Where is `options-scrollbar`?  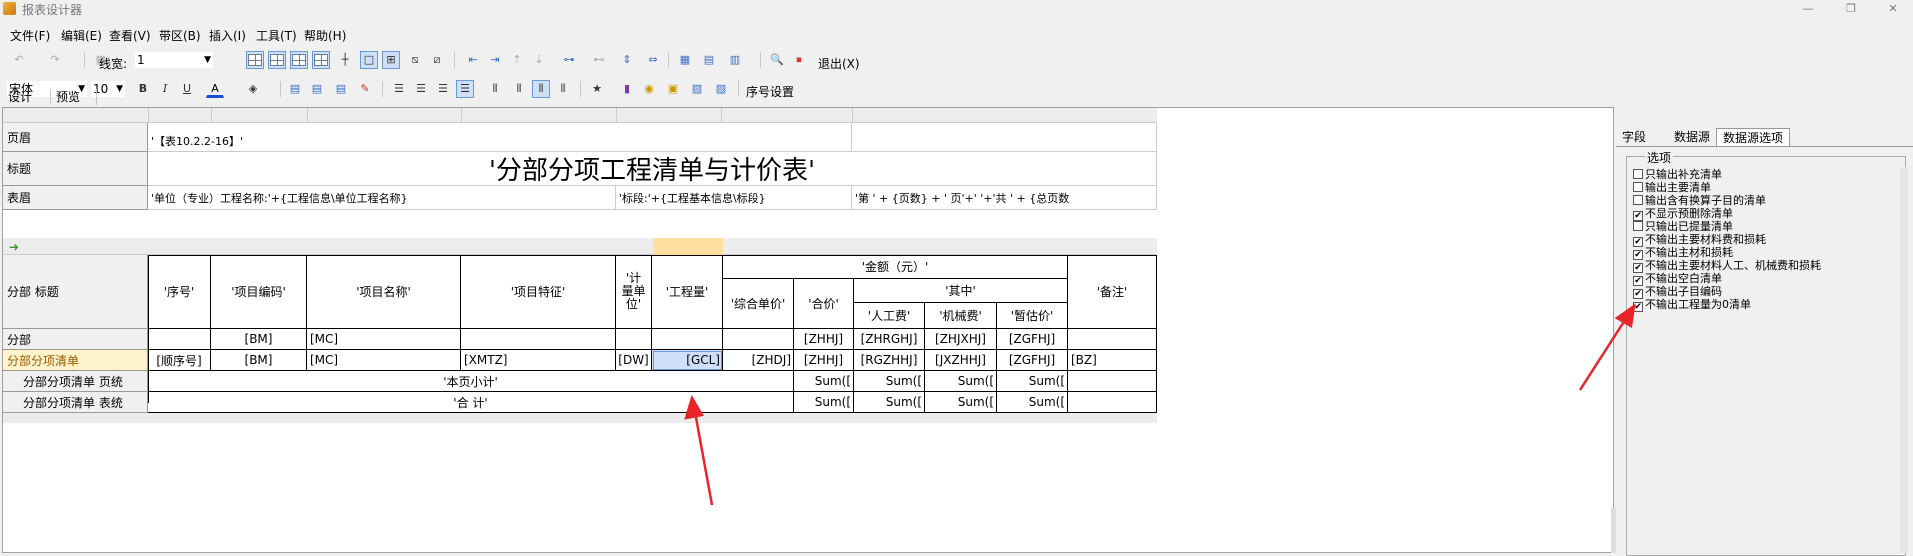 options-scrollbar is located at coordinates (1904, 360).